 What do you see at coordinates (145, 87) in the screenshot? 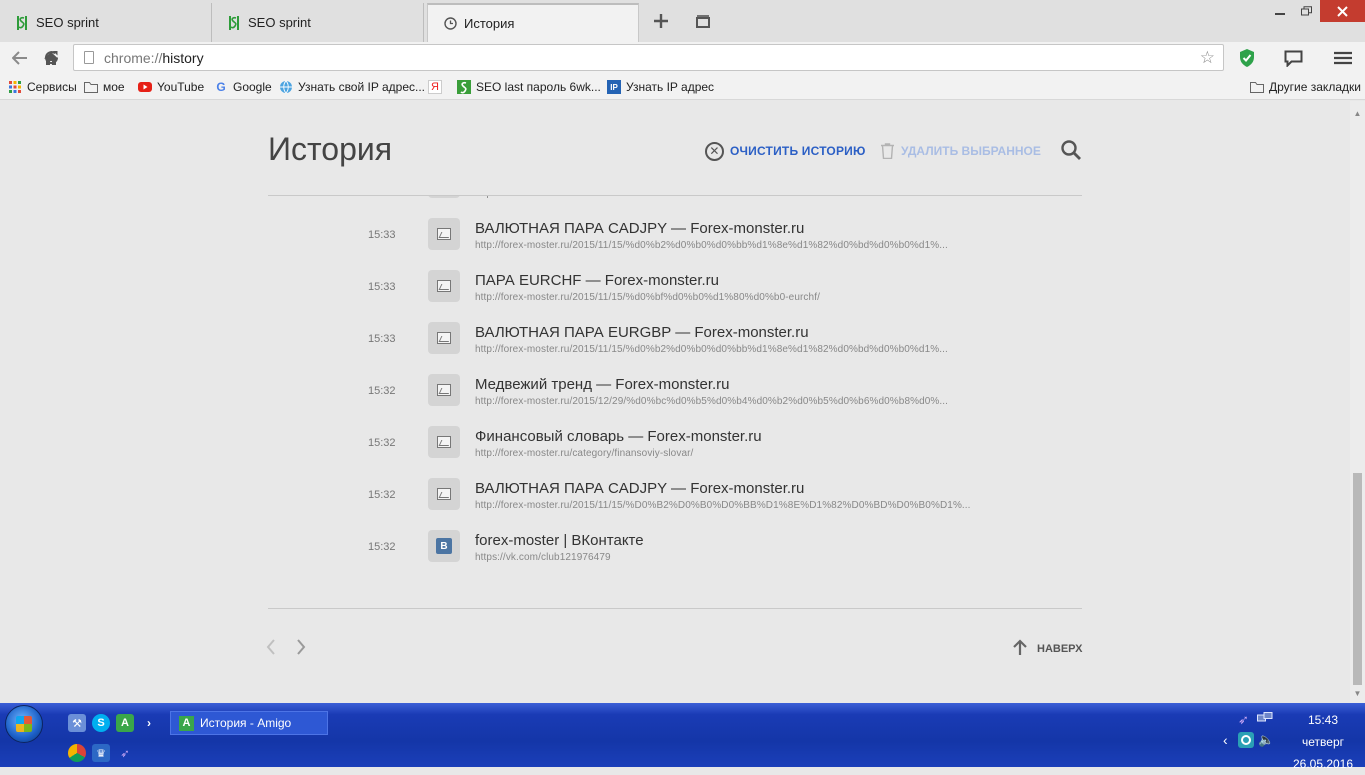
I see `youtube-icon` at bounding box center [145, 87].